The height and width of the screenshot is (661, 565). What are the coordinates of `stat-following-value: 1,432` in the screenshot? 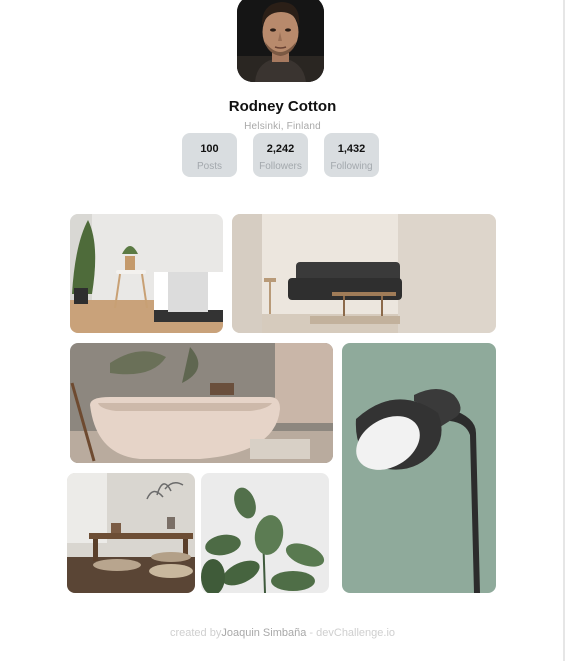 It's located at (351, 149).